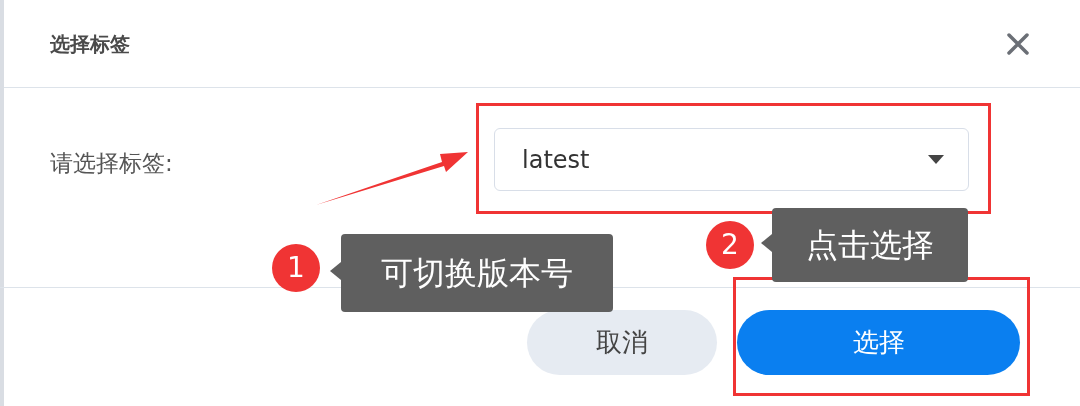 The width and height of the screenshot is (1080, 406). I want to click on callout-tooltip: 点击选择, so click(870, 245).